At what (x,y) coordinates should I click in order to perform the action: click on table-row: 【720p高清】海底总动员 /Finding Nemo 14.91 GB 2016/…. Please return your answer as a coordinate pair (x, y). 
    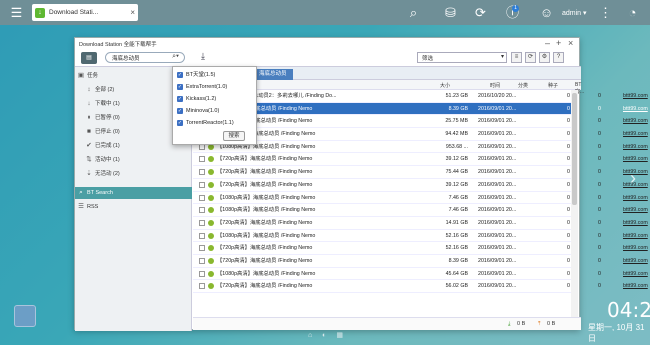
    Looking at the image, I should click on (420, 223).